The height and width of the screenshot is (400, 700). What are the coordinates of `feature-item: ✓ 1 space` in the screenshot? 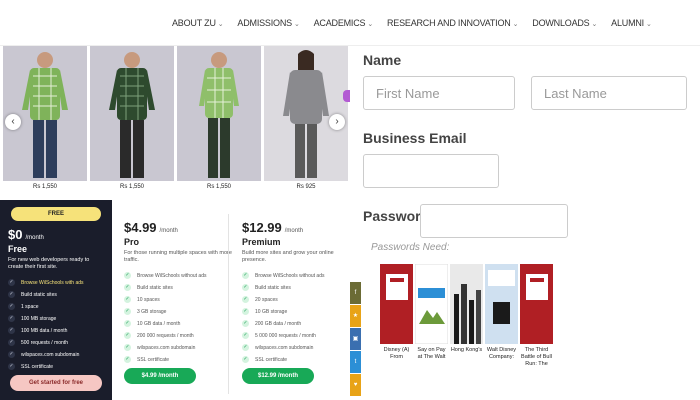 It's located at (56, 307).